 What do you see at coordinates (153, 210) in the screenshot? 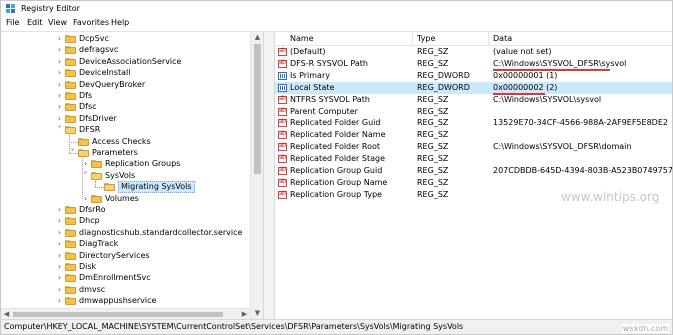
I see `tree-node: › DfsrRo` at bounding box center [153, 210].